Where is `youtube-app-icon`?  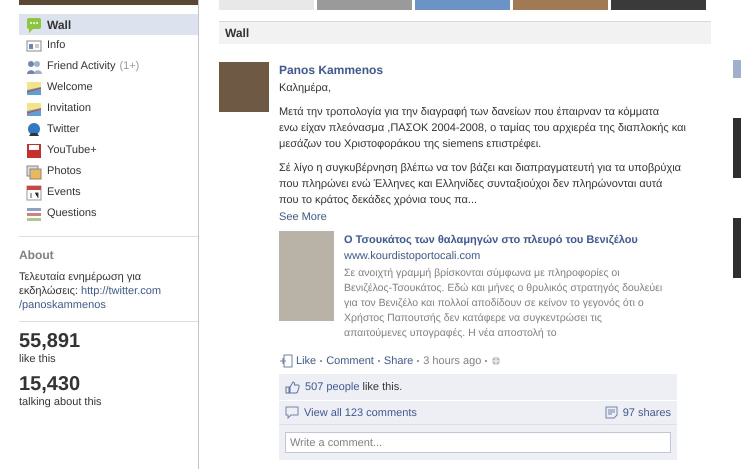
youtube-app-icon is located at coordinates (34, 150).